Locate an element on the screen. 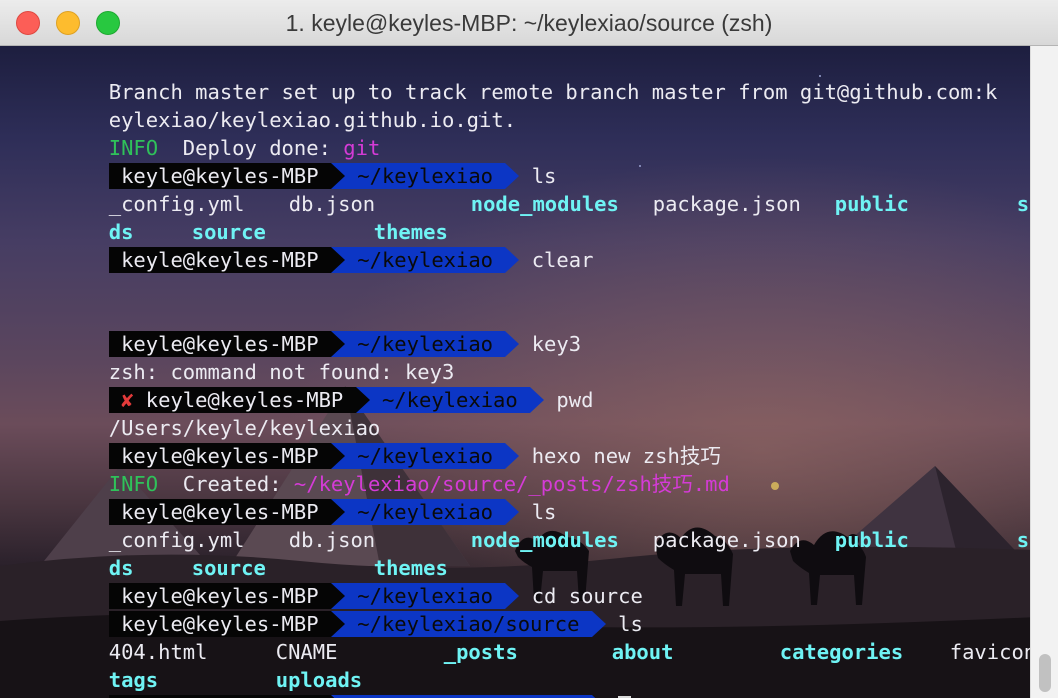 The image size is (1058, 698). prompt-line: keyle@keyles-MBP ~/keylexiao/source ls is located at coordinates (517, 609).